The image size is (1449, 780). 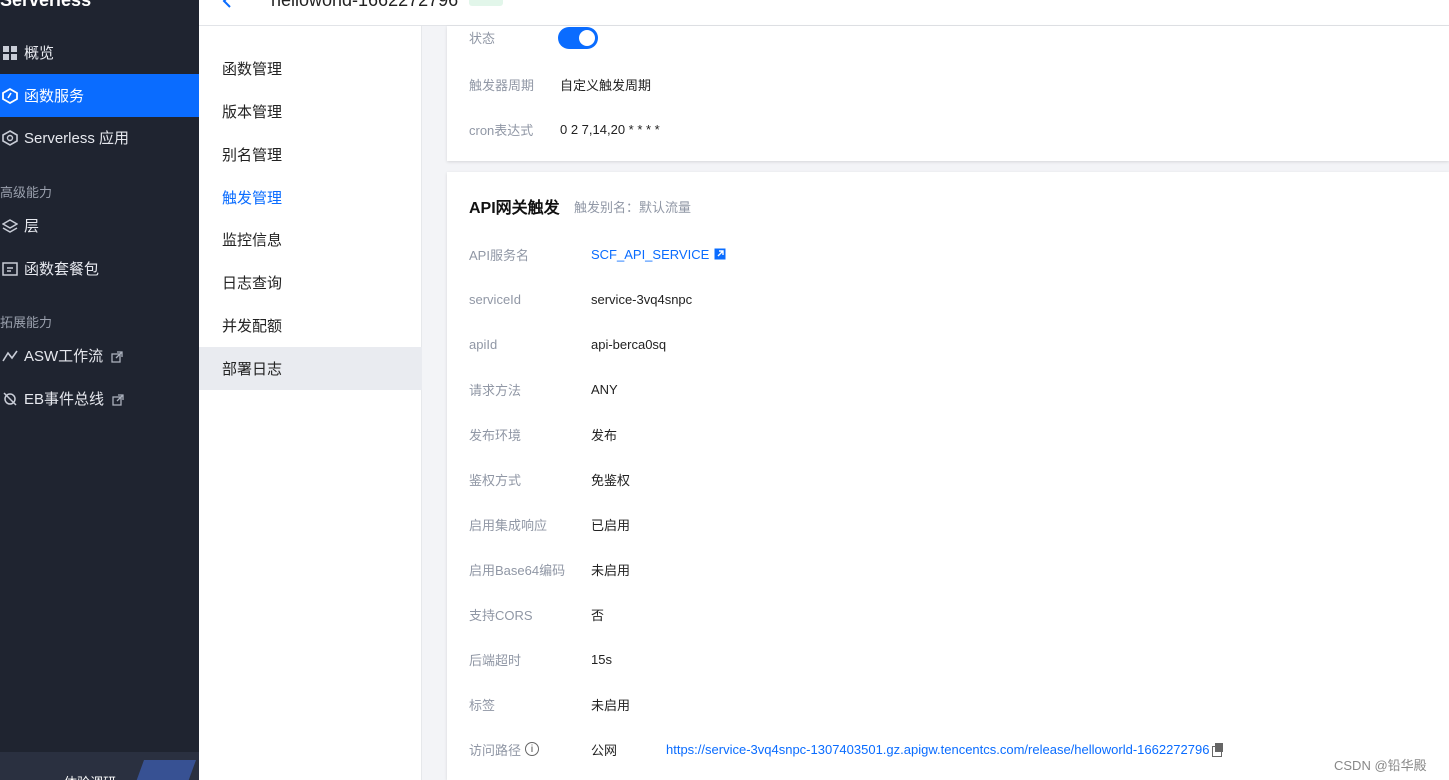 I want to click on survey-banner: 体验调研, so click(x=99, y=766).